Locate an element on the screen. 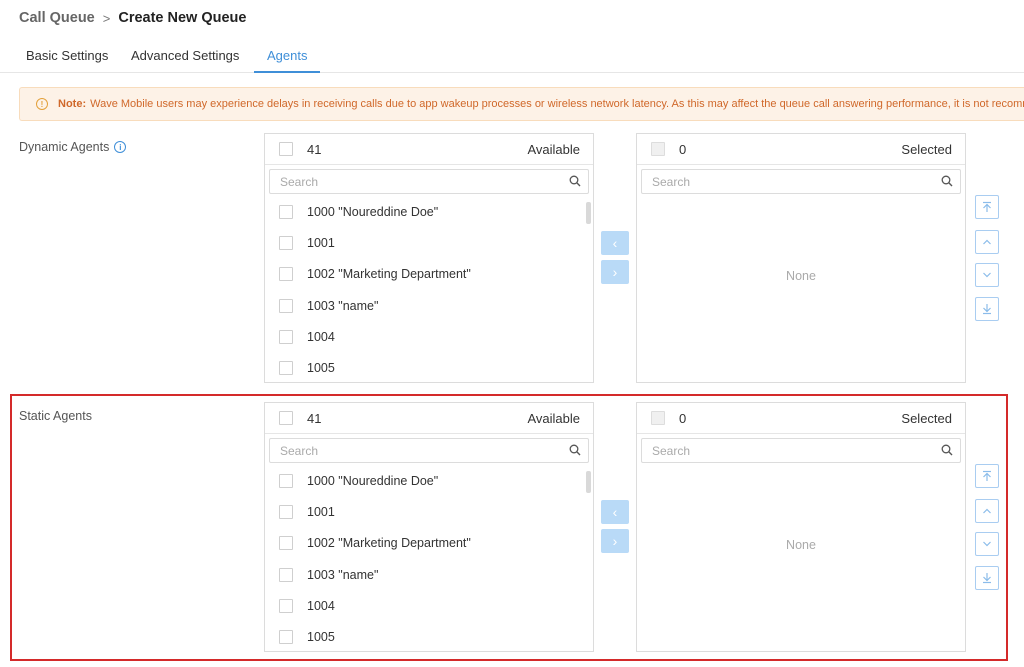 Image resolution: width=1024 pixels, height=667 pixels. item-label: 1004 is located at coordinates (321, 336).